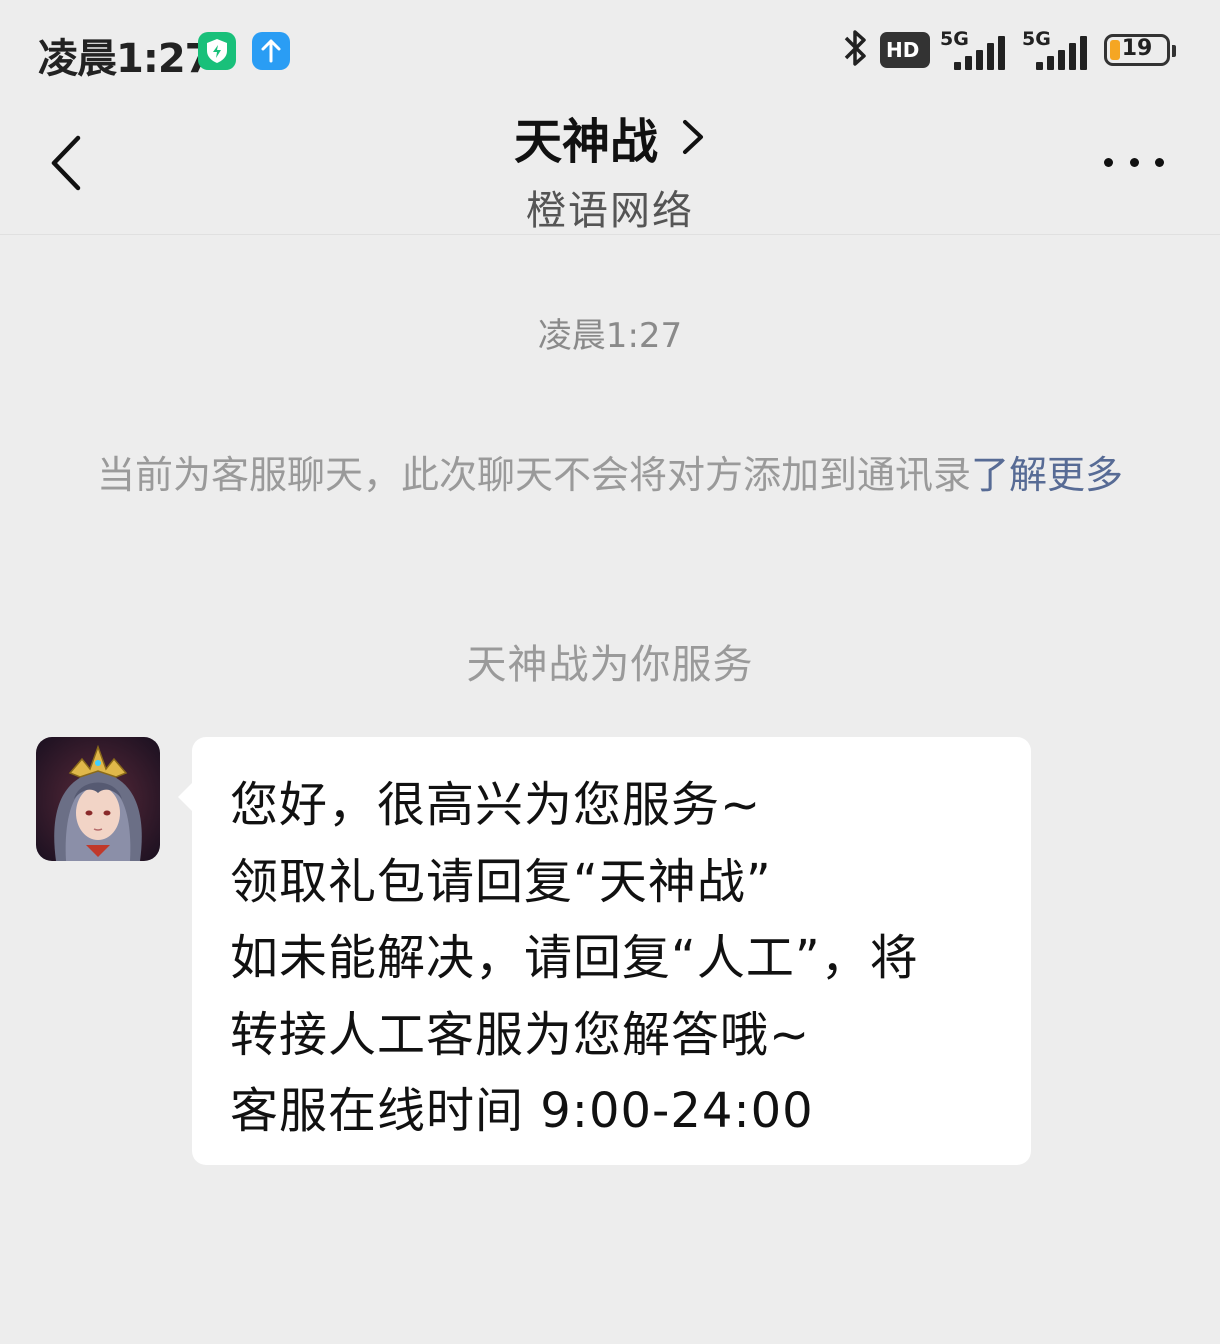 Image resolution: width=1220 pixels, height=1344 pixels. I want to click on status-time: 凌晨1:27, so click(125, 59).